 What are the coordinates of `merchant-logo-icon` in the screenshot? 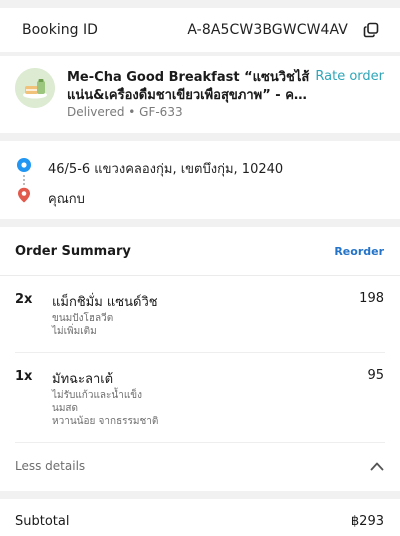 It's located at (35, 88).